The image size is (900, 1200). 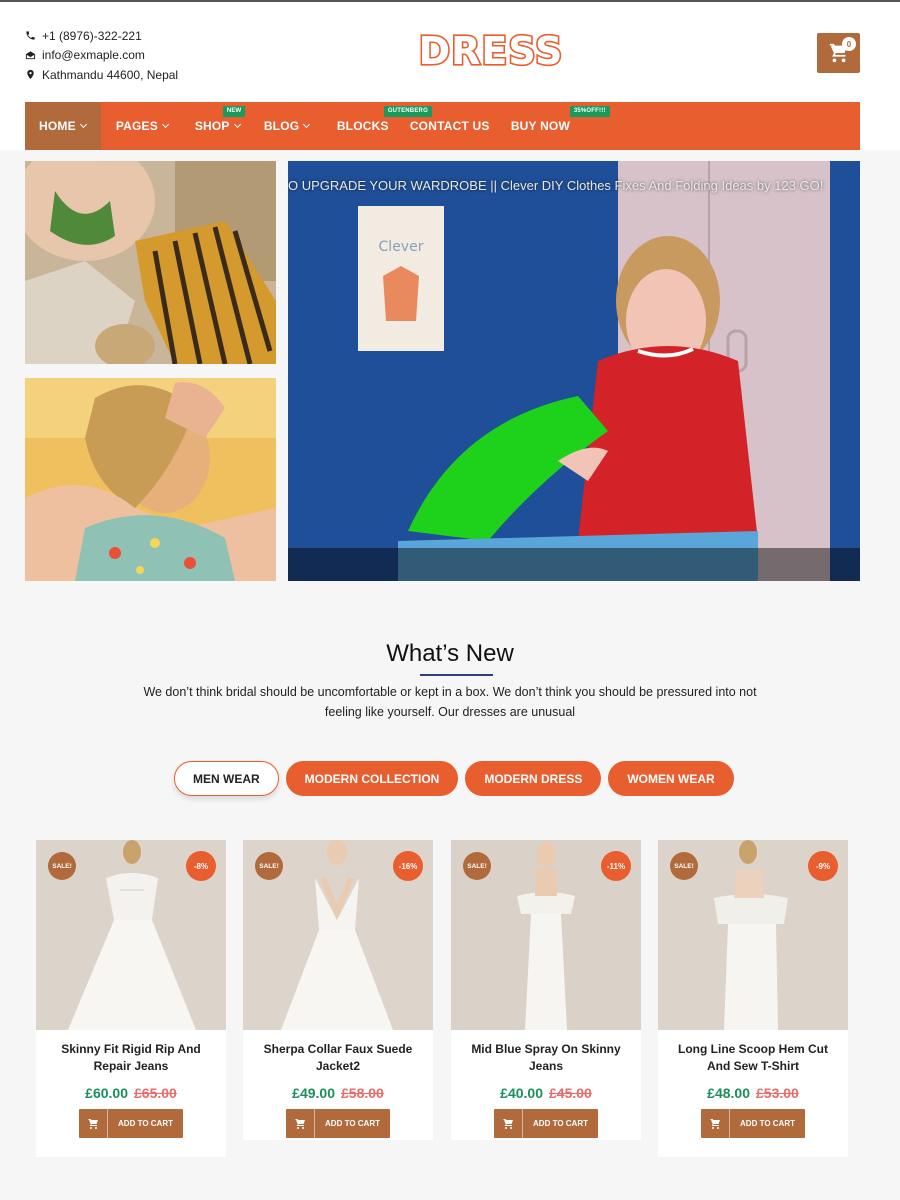 What do you see at coordinates (155, 1093) in the screenshot?
I see `old-price: £65.00` at bounding box center [155, 1093].